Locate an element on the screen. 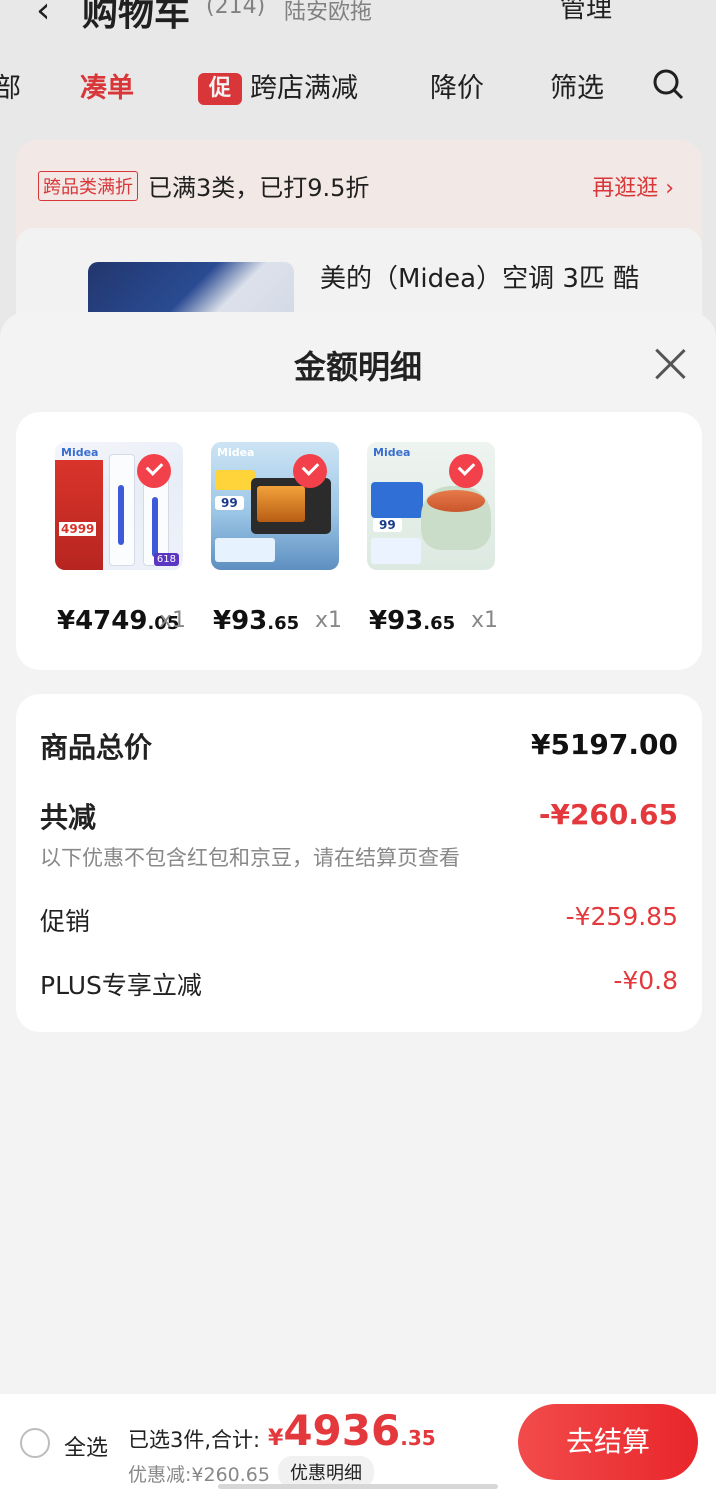  ac-unit-graphic is located at coordinates (122, 510).